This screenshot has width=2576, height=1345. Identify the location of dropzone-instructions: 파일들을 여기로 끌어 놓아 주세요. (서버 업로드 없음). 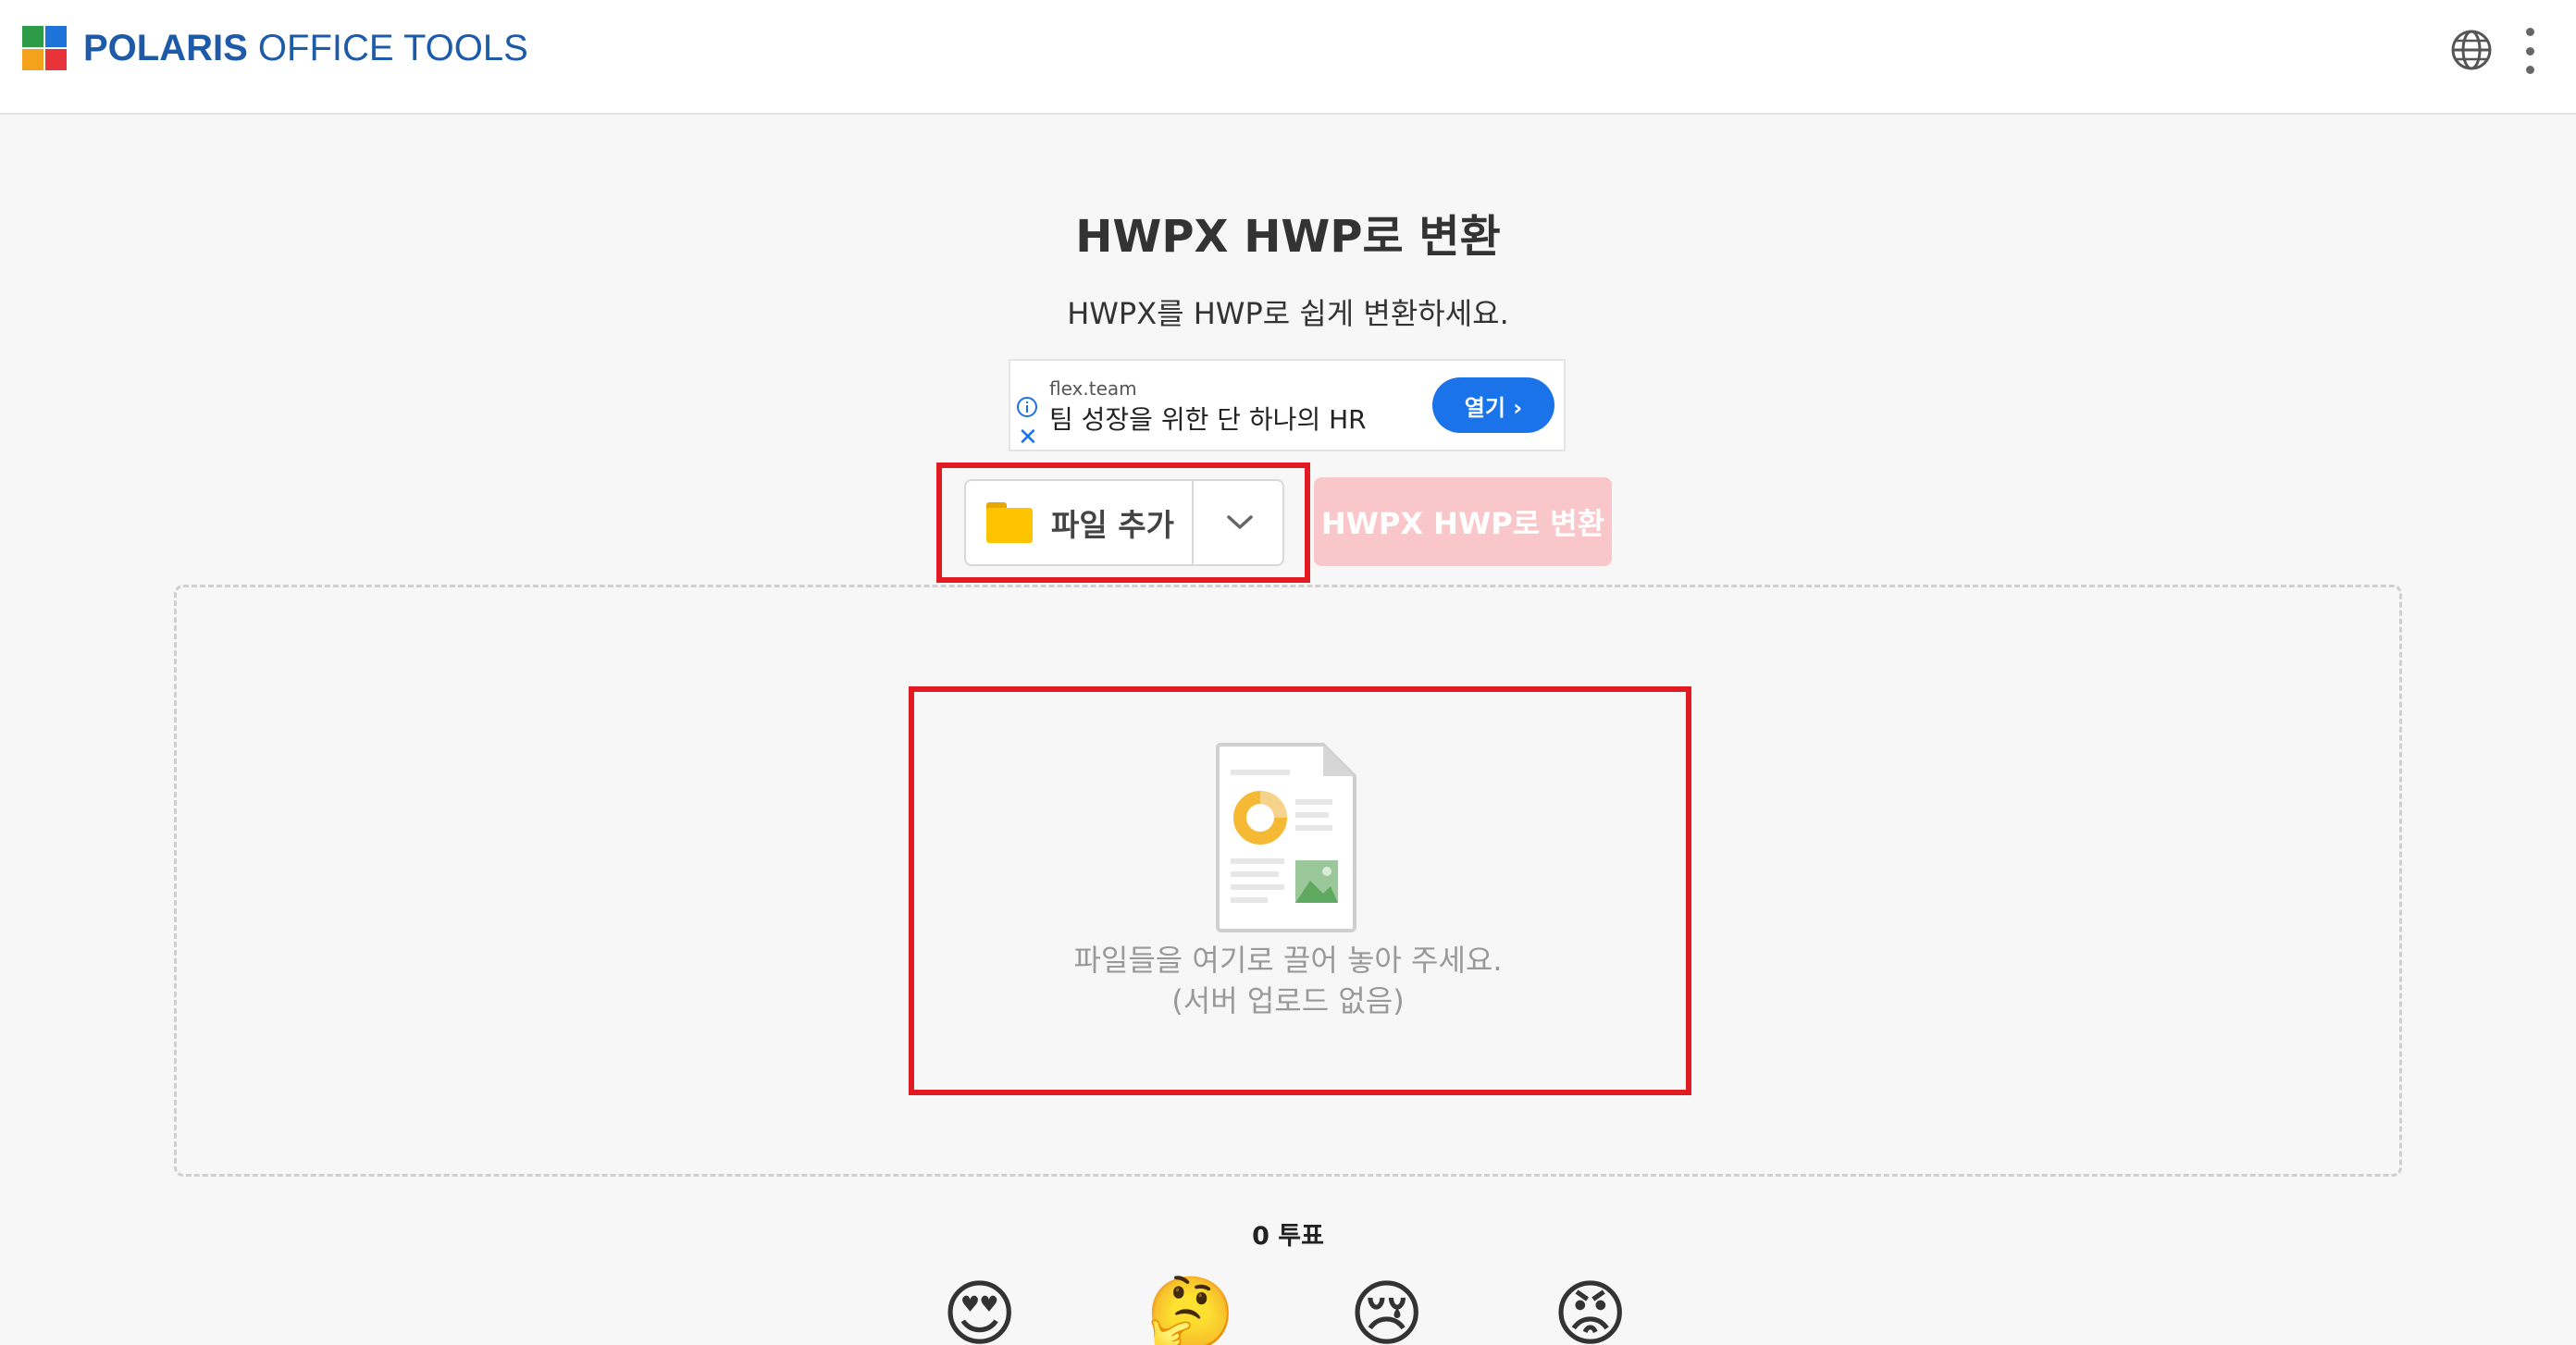
(1288, 980).